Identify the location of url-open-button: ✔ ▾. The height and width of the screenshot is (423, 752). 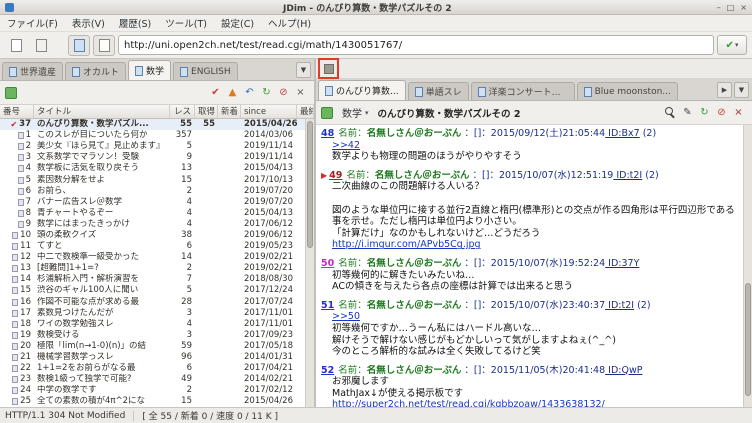
(732, 45).